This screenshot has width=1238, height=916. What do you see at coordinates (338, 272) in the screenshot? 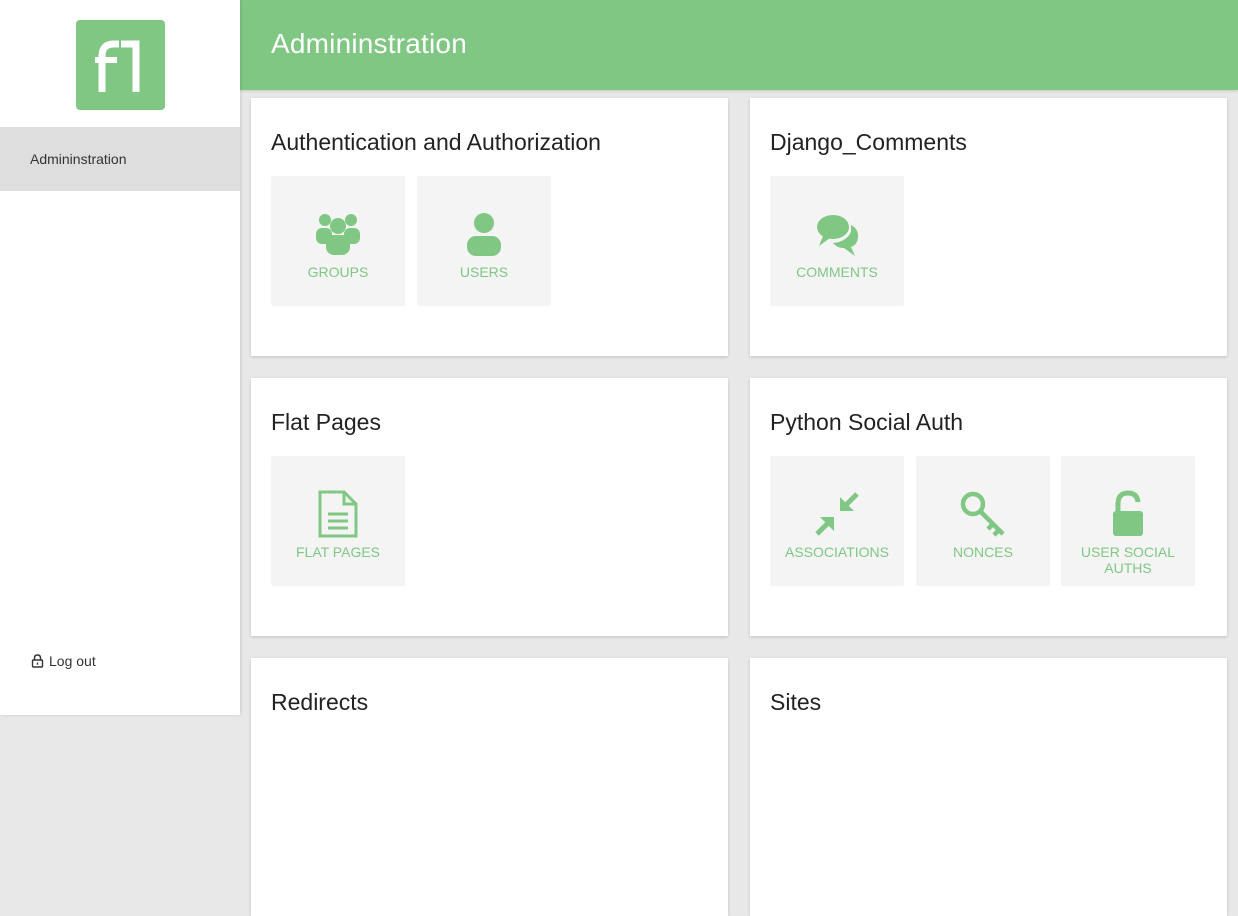
I see `tile-label: Groups` at bounding box center [338, 272].